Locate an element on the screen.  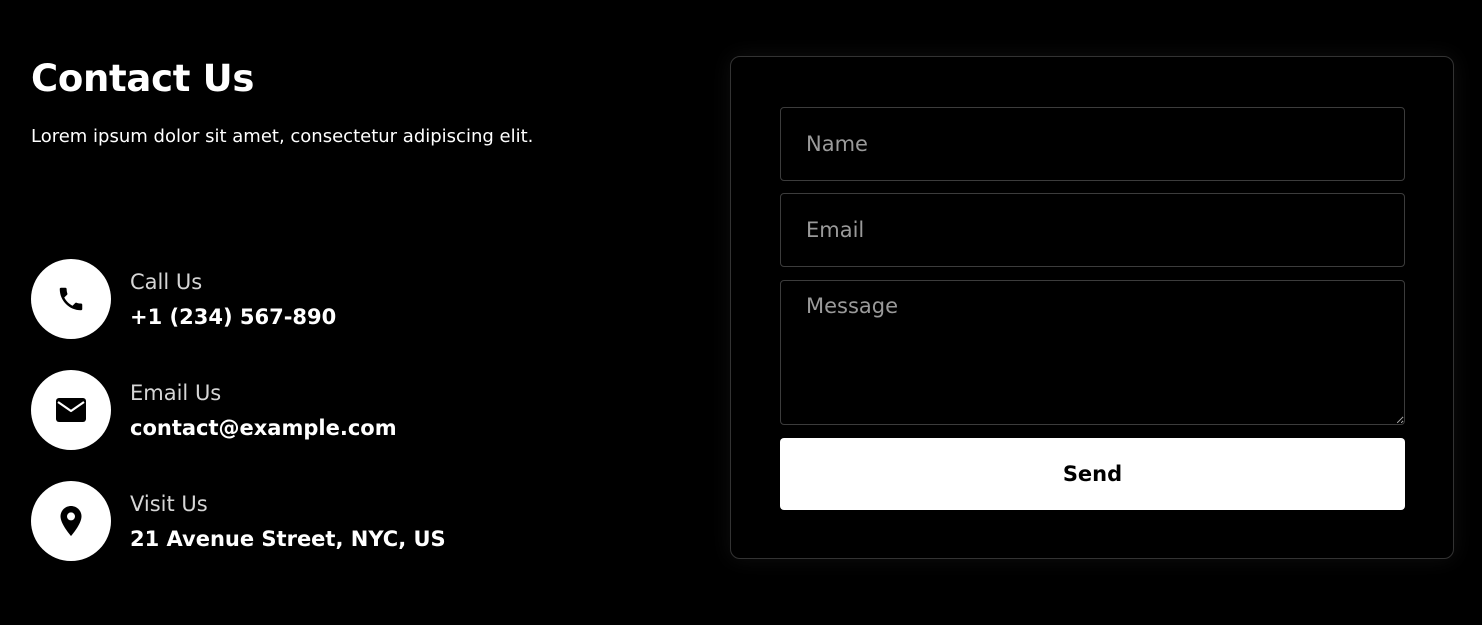
contact-item-visit: Visit Us 21 Avenue Street, NYC, US is located at coordinates (331, 521).